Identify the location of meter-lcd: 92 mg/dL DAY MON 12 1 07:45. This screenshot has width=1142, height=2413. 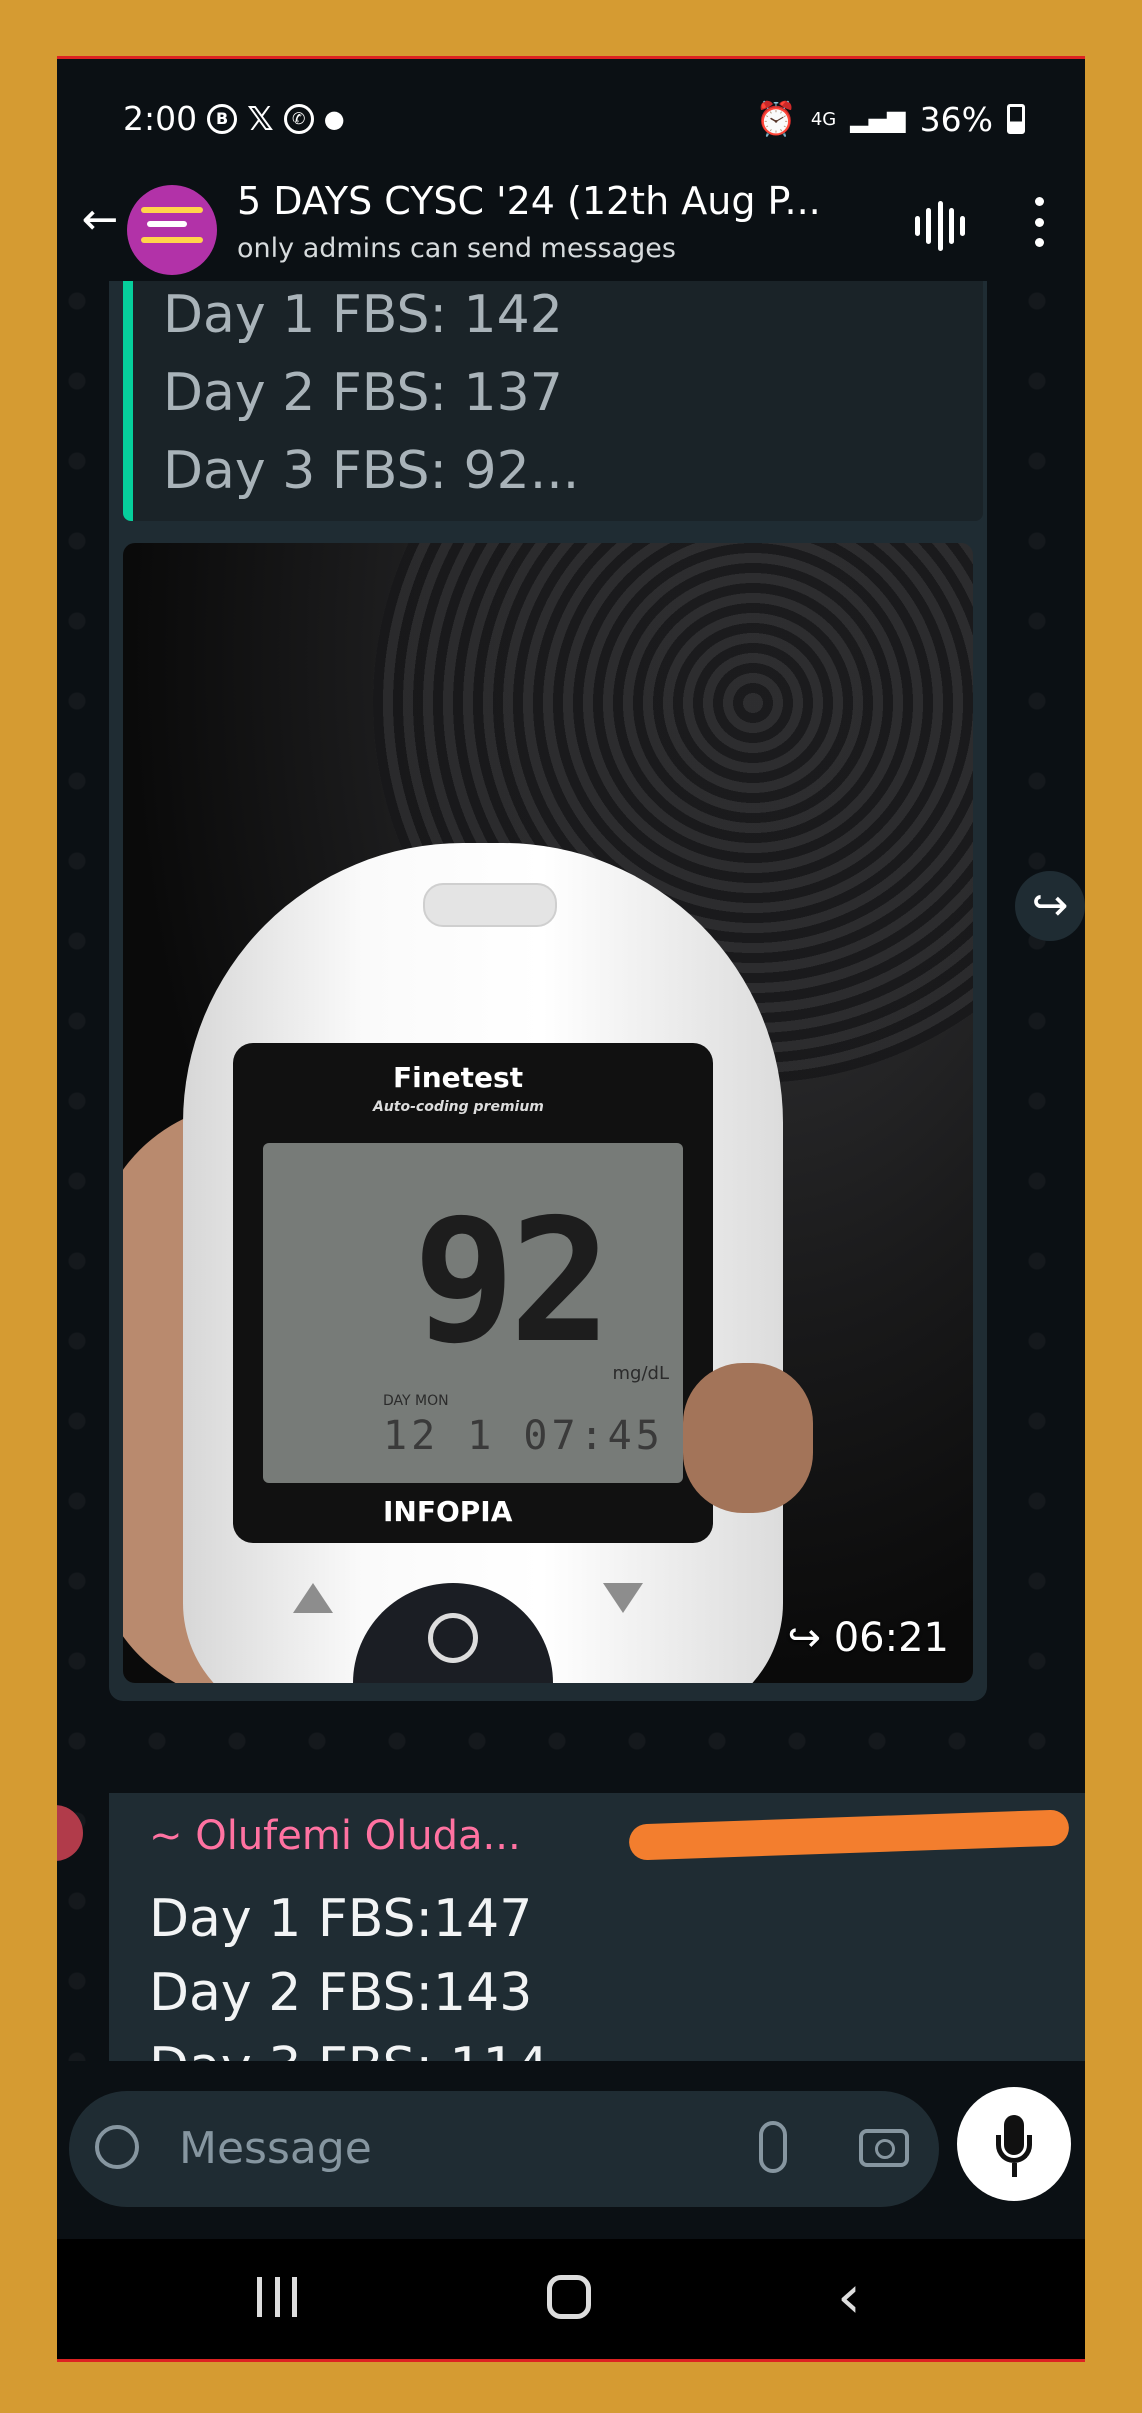
(473, 1313).